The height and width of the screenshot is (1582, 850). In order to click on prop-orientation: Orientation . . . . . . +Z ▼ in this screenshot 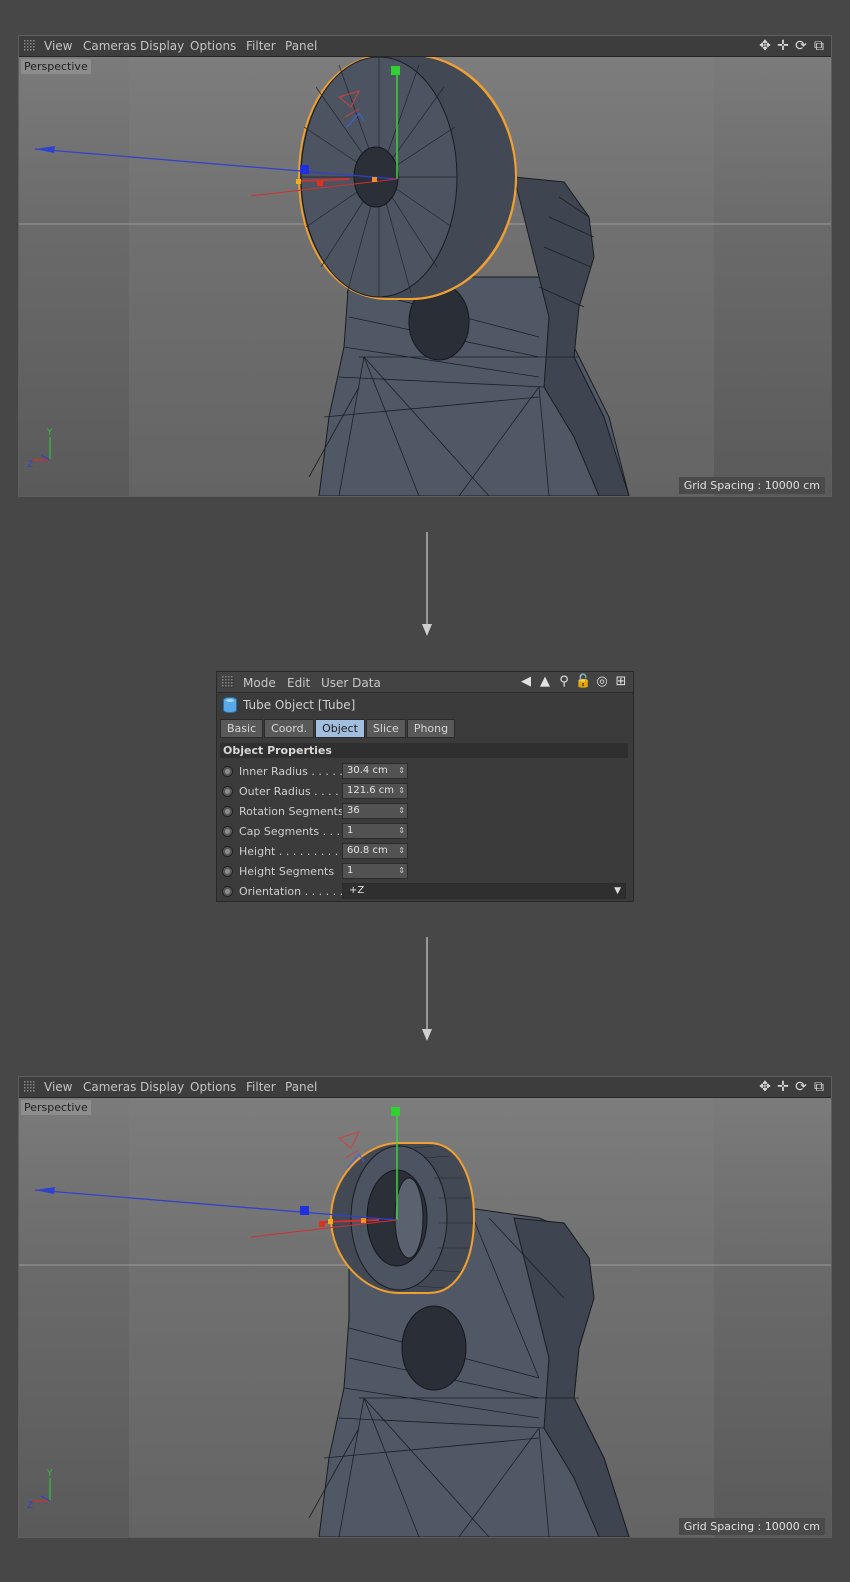, I will do `click(424, 892)`.